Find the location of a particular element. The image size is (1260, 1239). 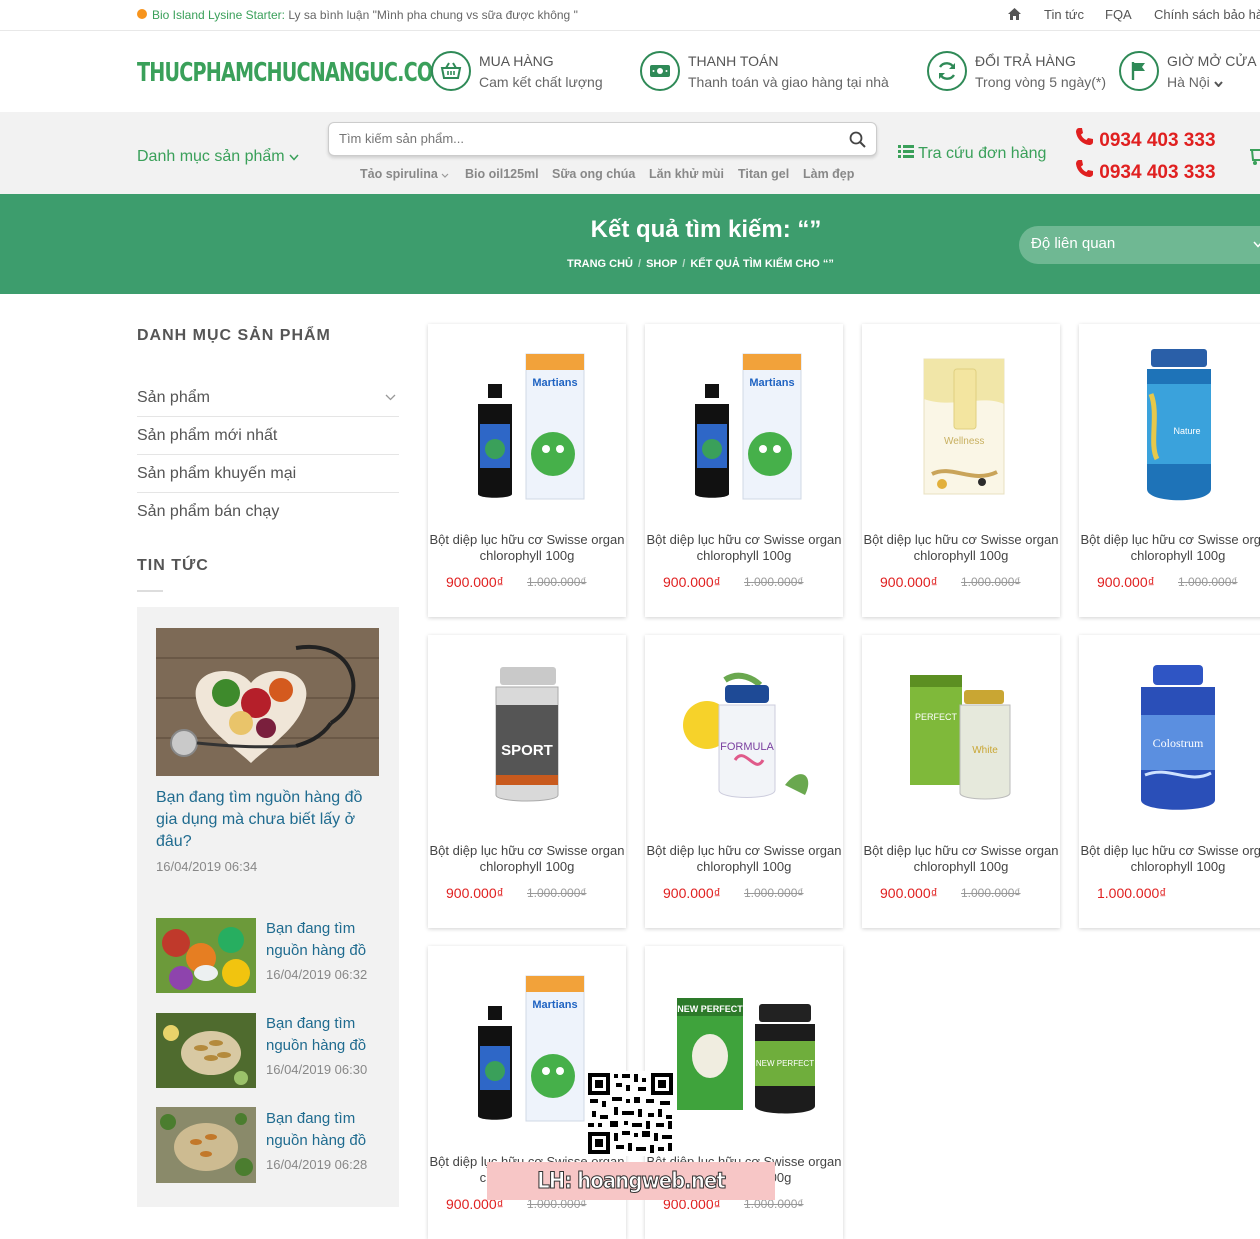

money-icon is located at coordinates (660, 71).